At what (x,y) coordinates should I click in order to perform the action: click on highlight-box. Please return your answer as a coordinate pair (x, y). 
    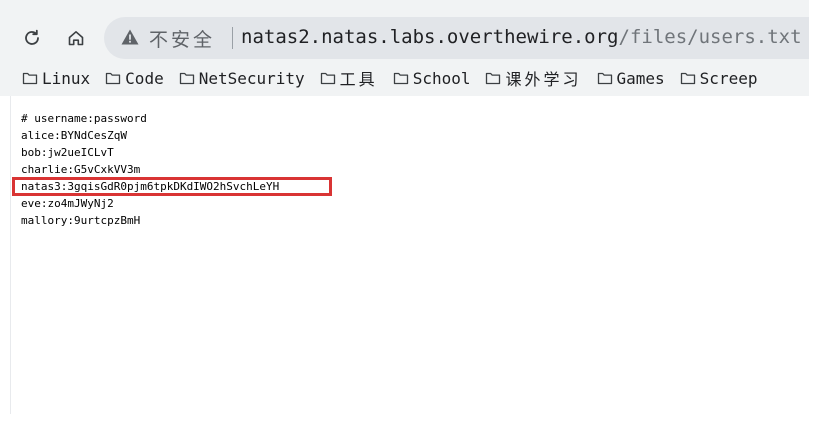
    Looking at the image, I should click on (172, 186).